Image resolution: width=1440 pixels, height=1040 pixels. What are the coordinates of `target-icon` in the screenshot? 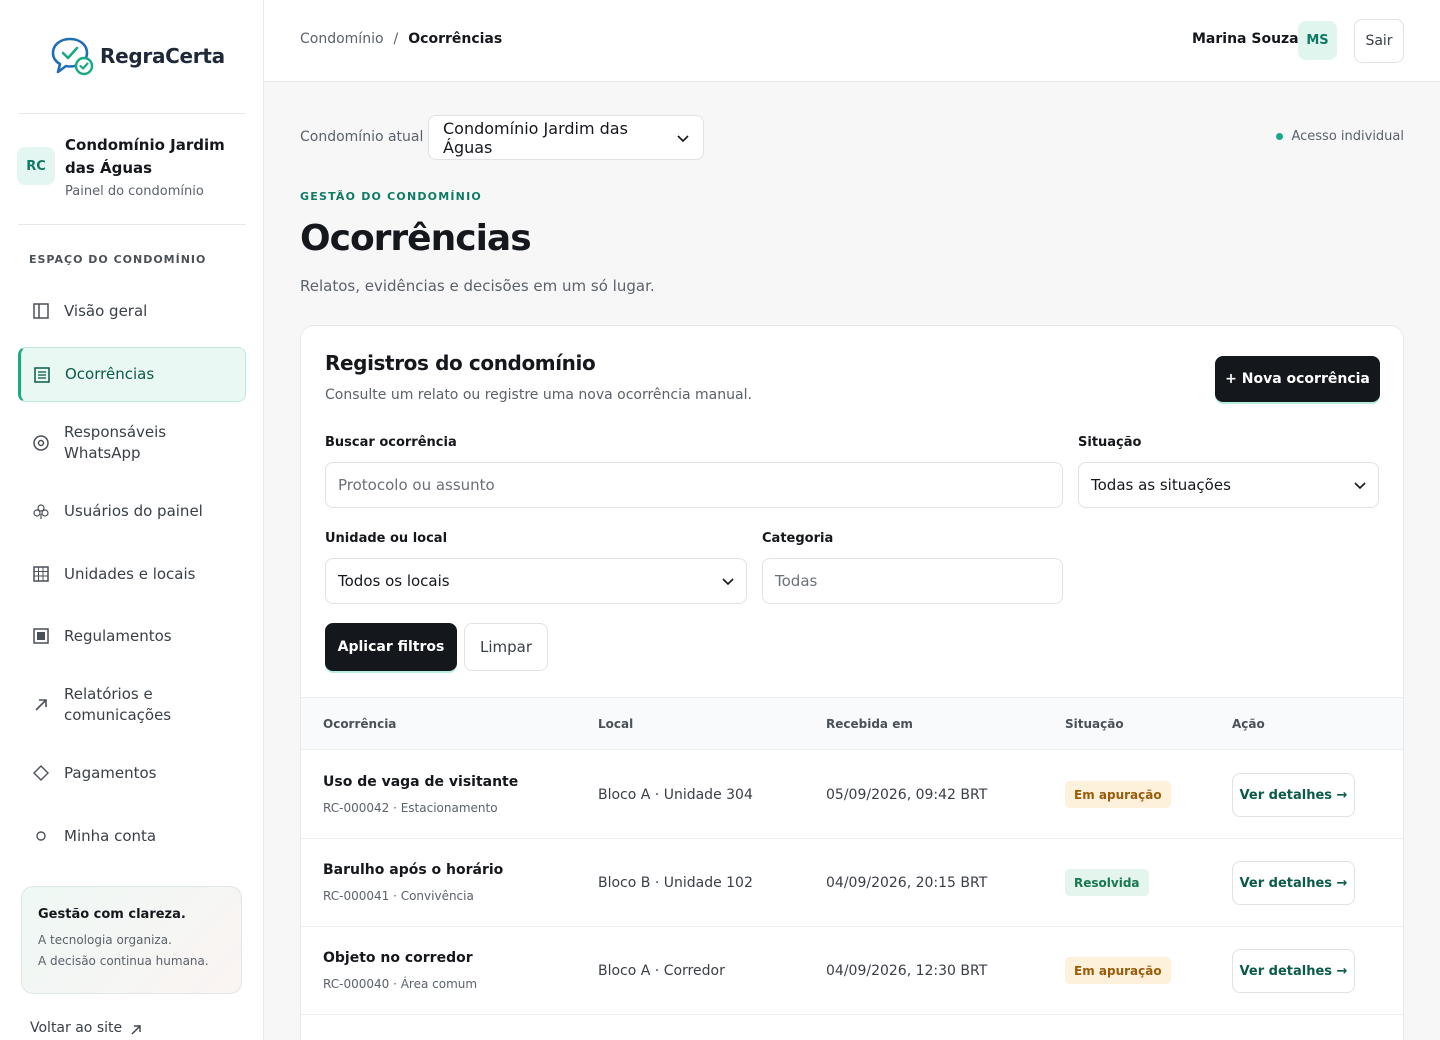 It's located at (41, 443).